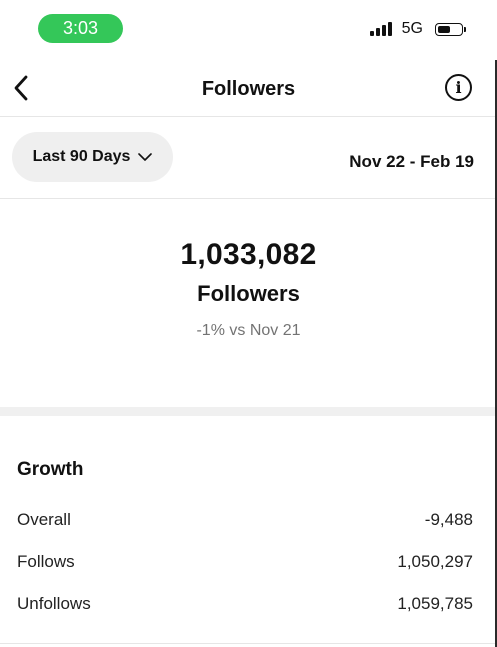 The image size is (497, 647). I want to click on growth-row-overall: Overall -9,488, so click(245, 520).